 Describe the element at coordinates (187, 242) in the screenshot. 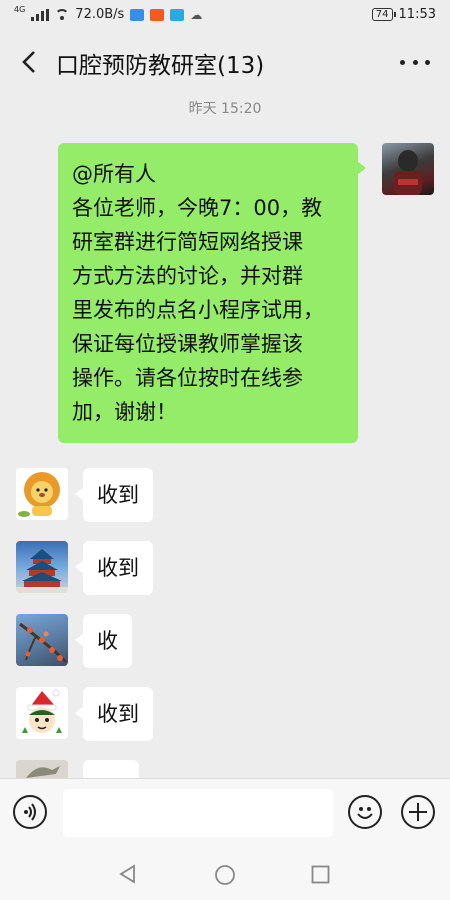

I see `message-line: 研室群进行简短网络授课` at that location.